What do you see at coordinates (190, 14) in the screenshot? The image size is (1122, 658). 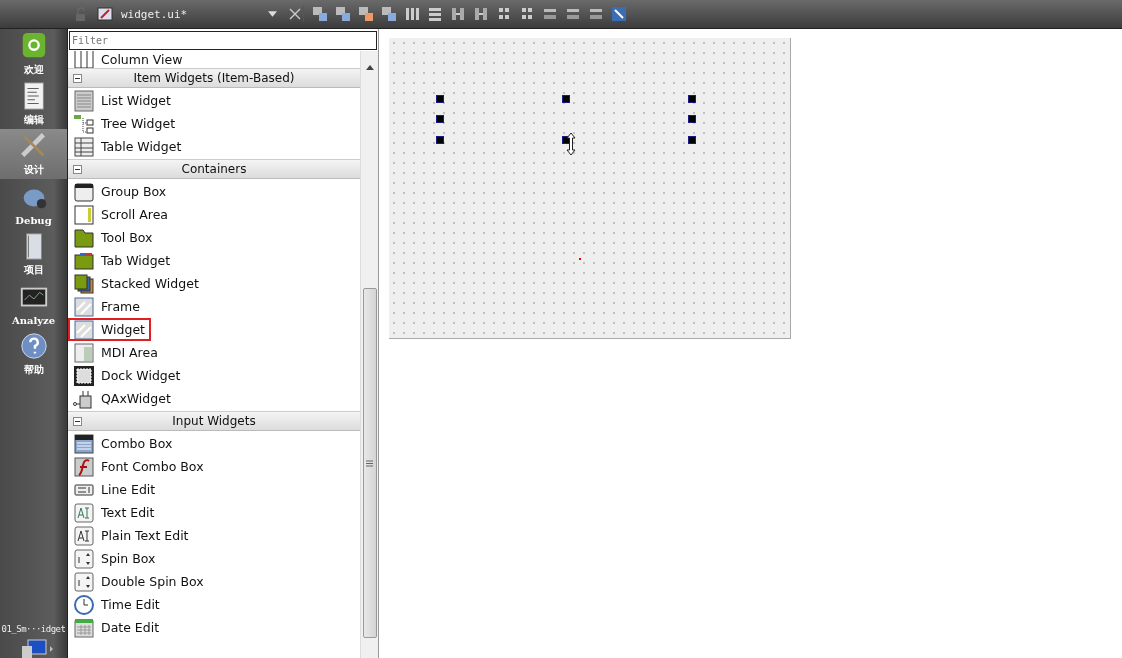 I see `file-name: widget.ui*` at bounding box center [190, 14].